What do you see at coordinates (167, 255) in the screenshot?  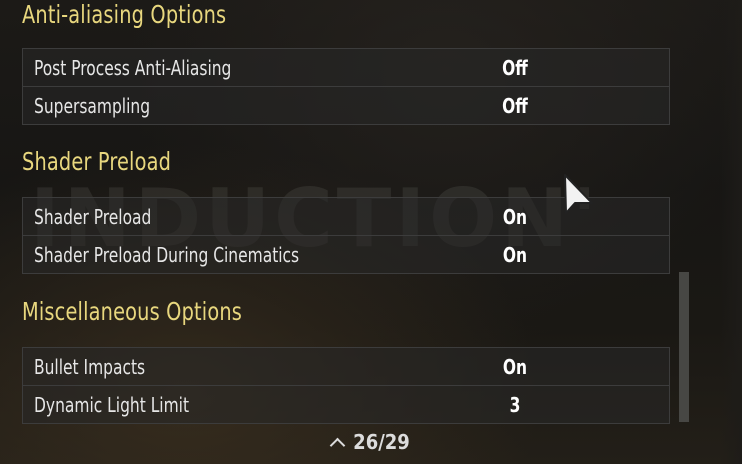 I see `setting-label: Shader Preload During Cinematics` at bounding box center [167, 255].